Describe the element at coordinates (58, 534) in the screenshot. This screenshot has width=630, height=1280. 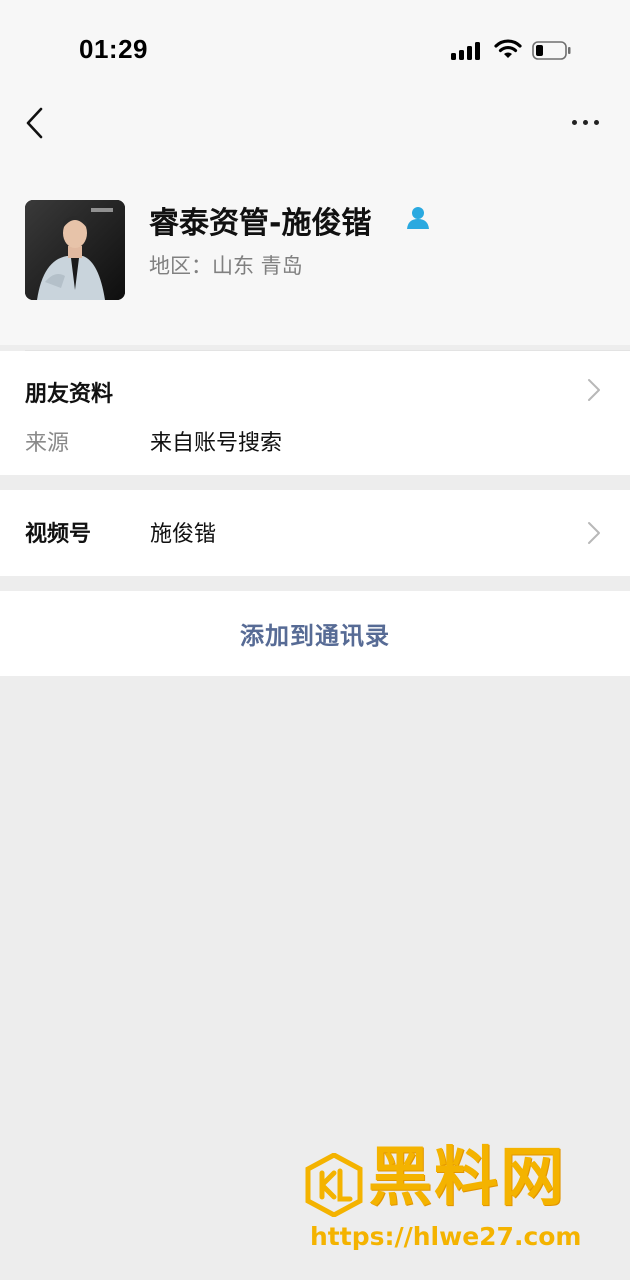
I see `channels-label: 视频号` at that location.